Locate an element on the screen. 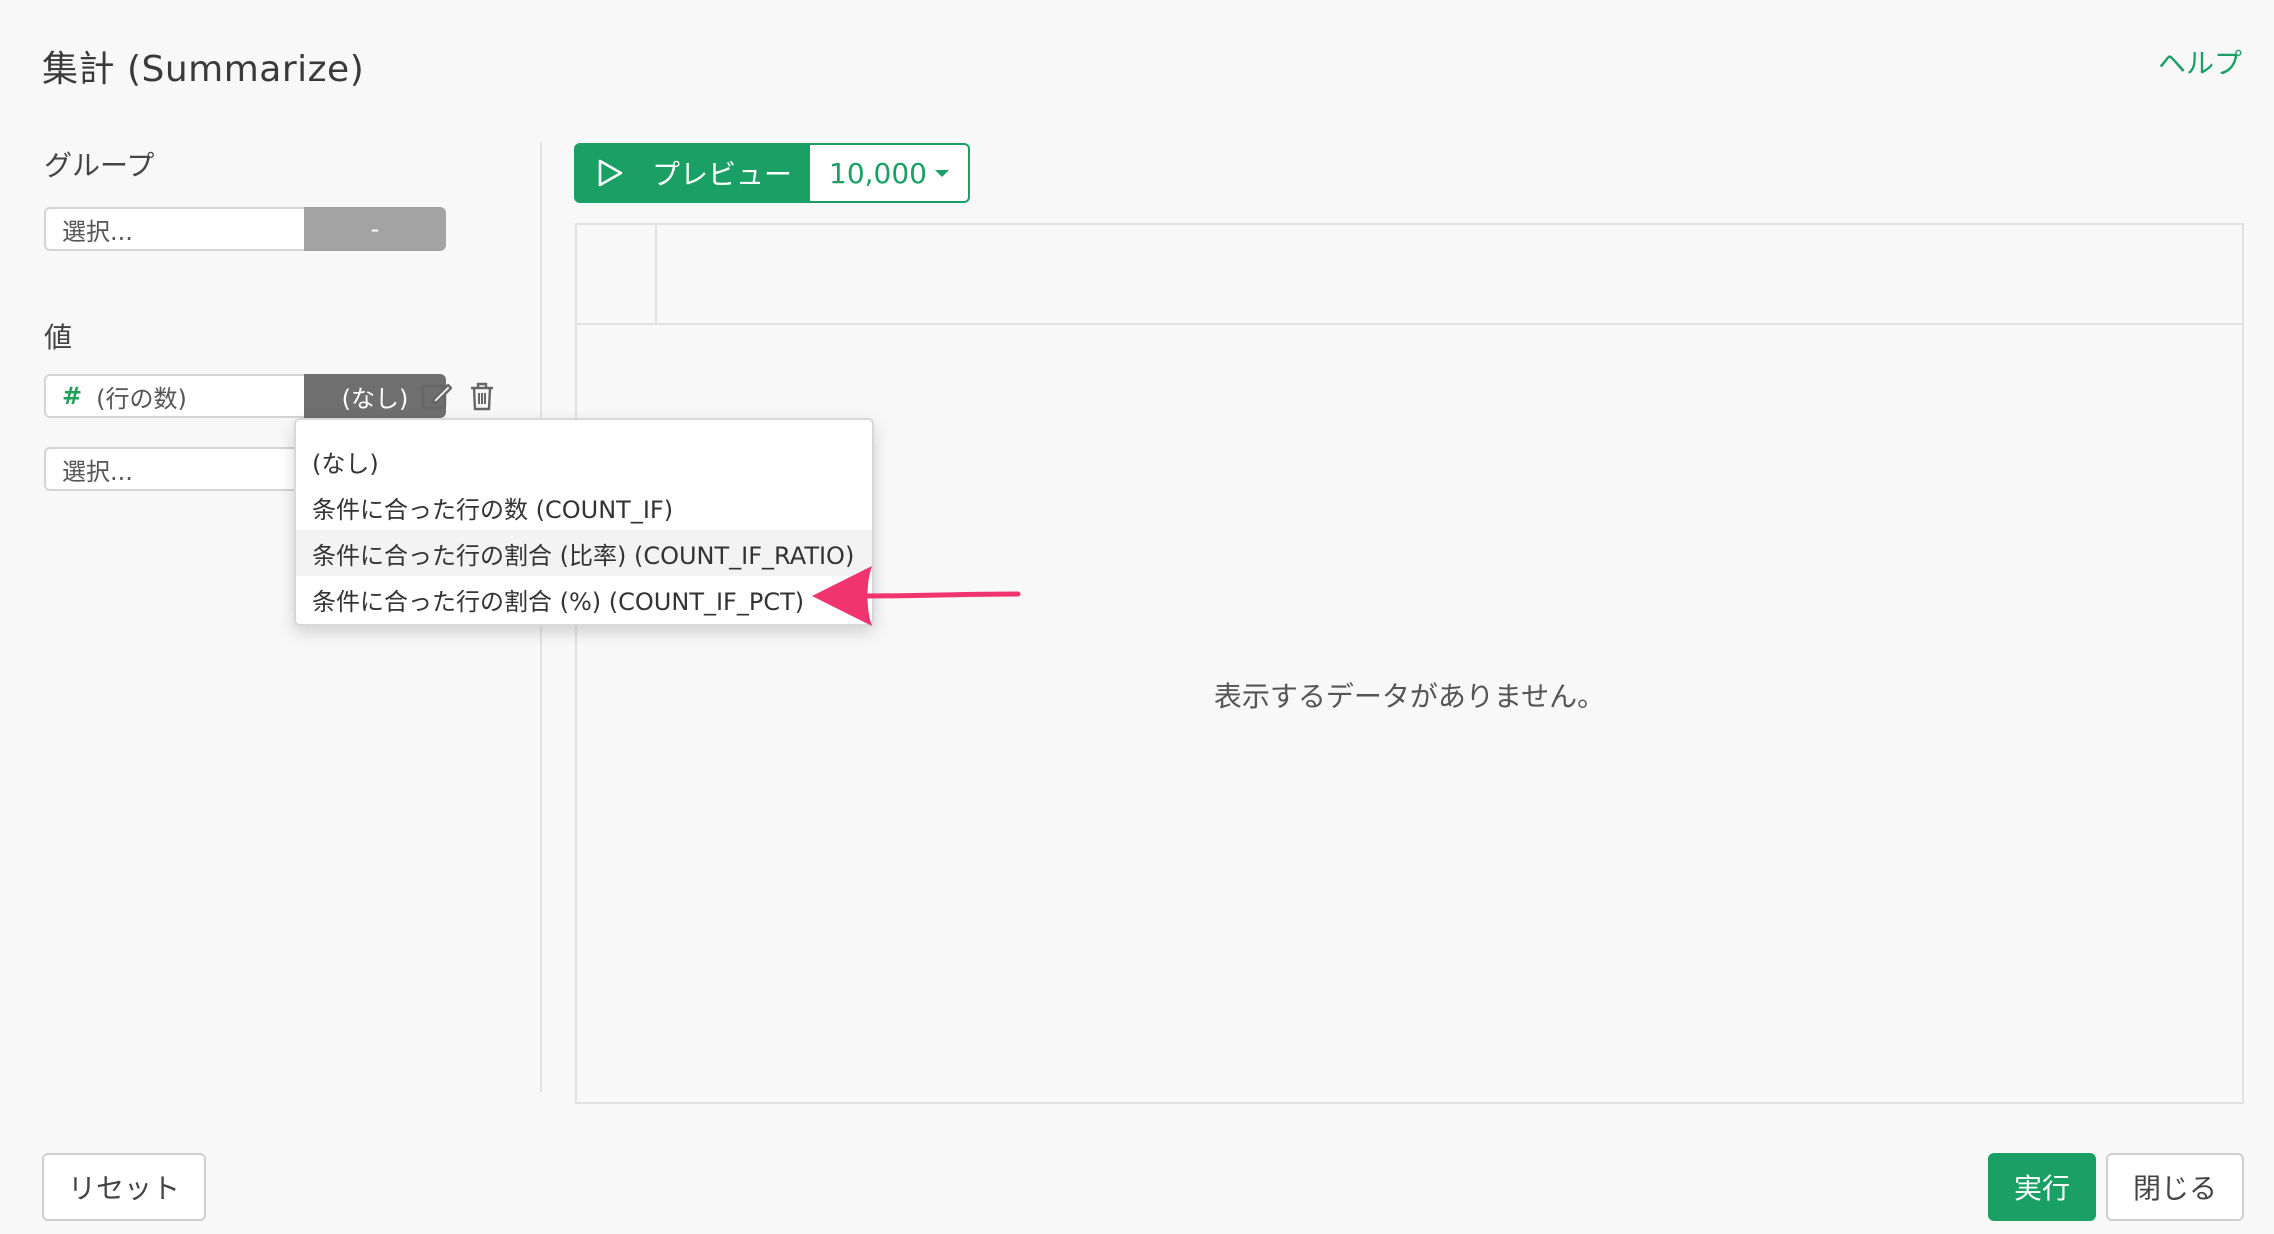 This screenshot has width=2274, height=1234. play-icon is located at coordinates (610, 173).